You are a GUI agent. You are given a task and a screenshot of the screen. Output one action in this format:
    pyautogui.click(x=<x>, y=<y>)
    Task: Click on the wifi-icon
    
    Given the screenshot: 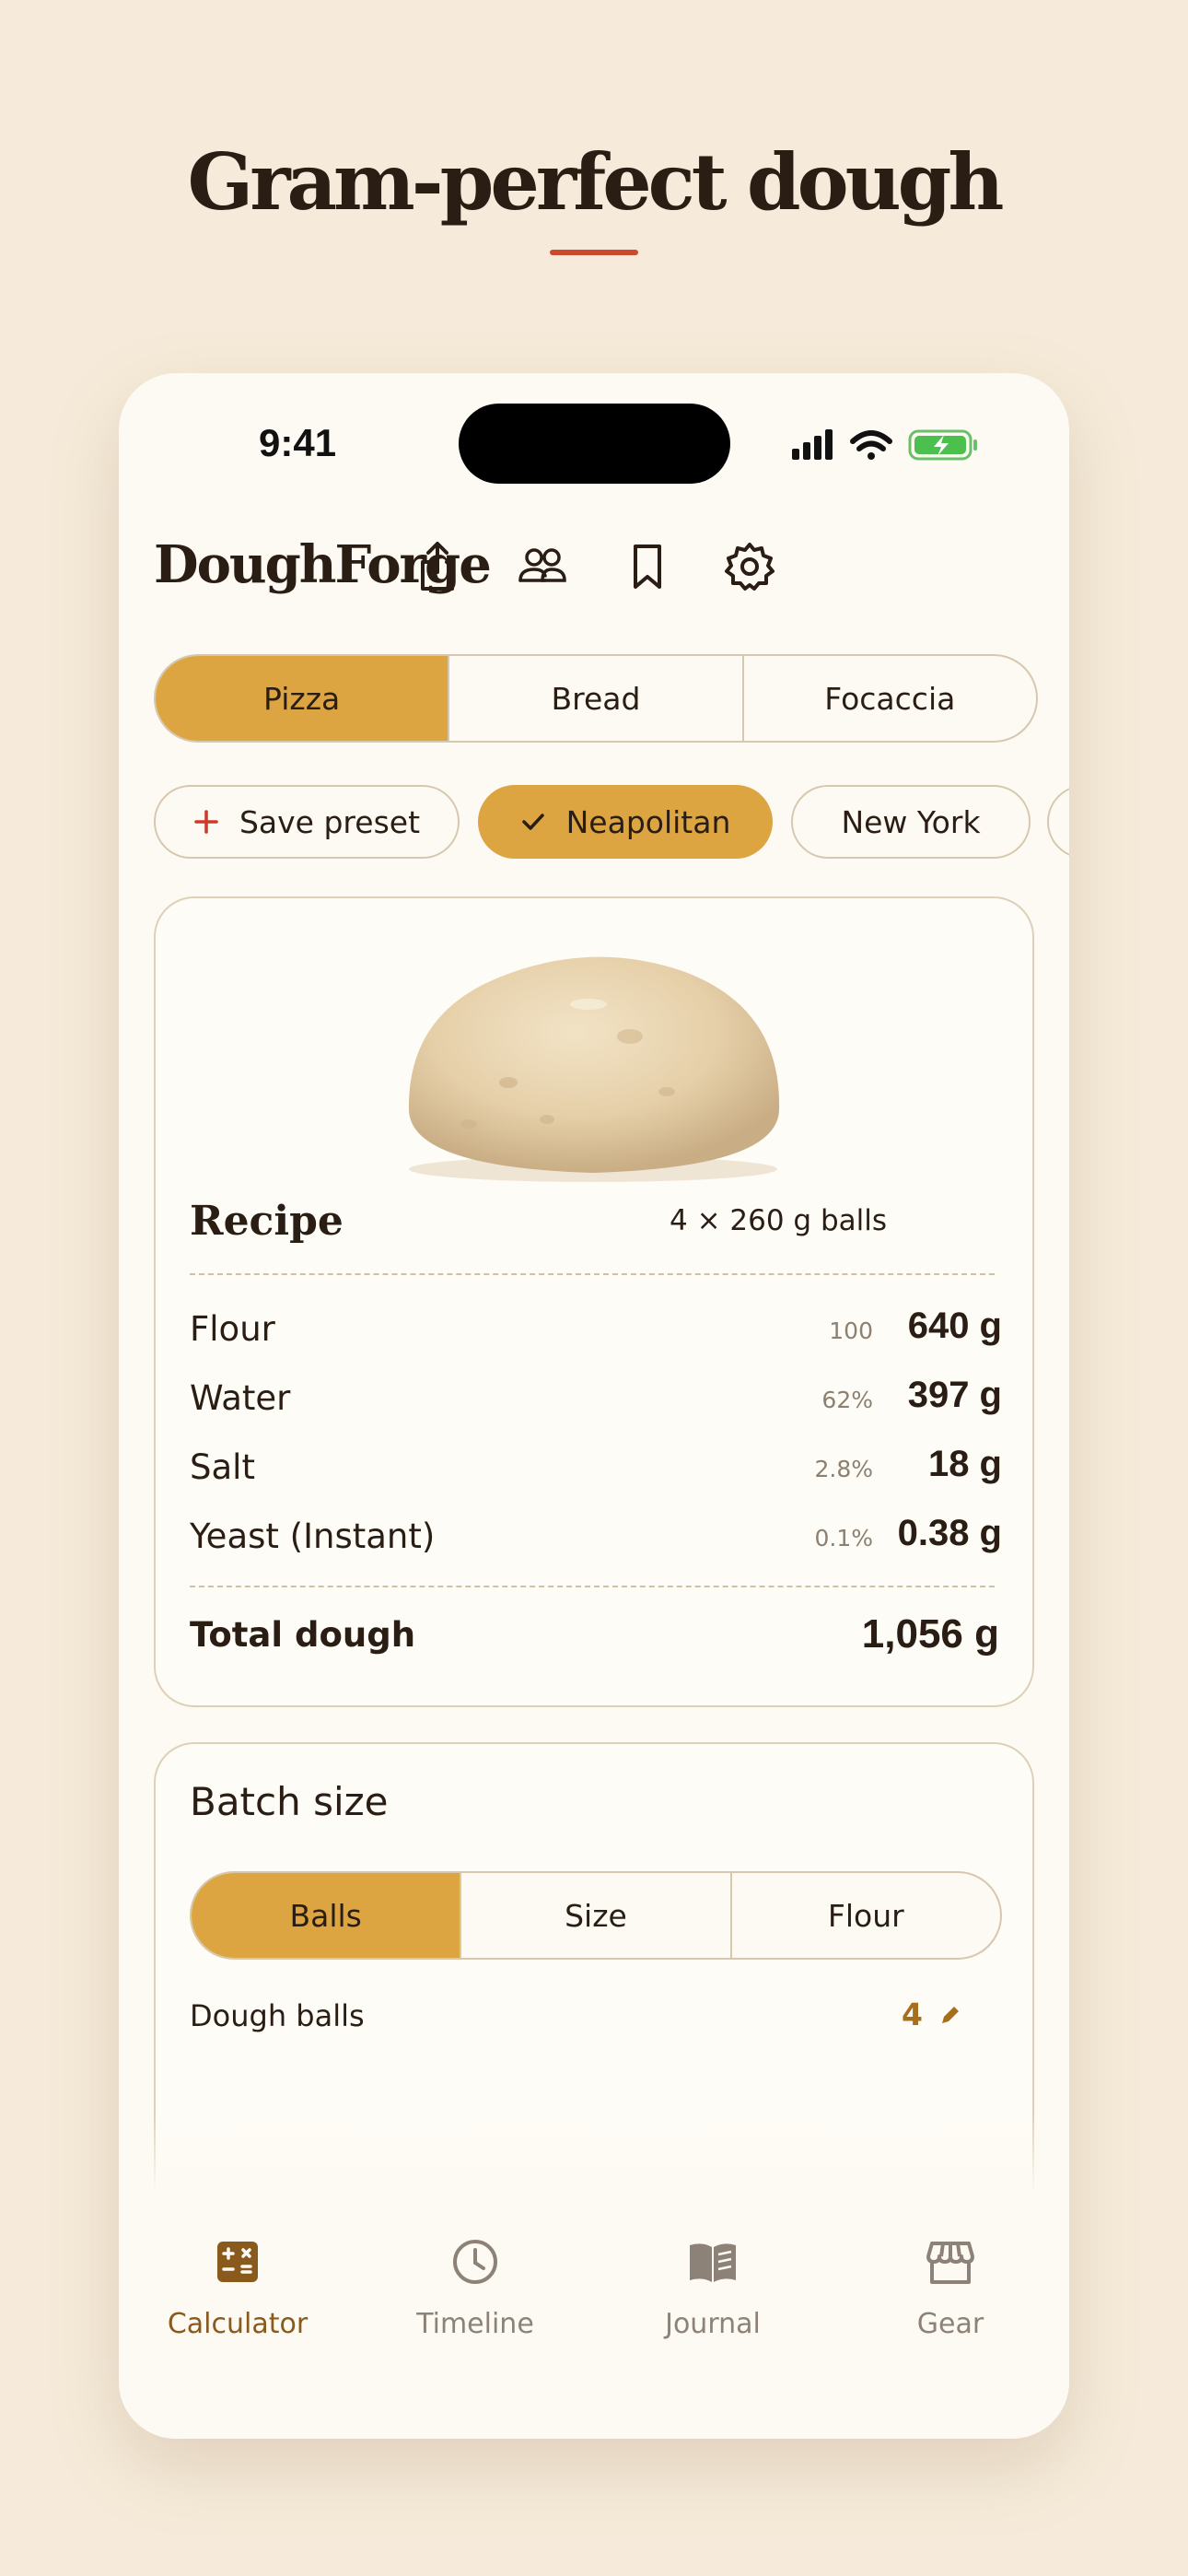 What is the action you would take?
    pyautogui.click(x=871, y=445)
    